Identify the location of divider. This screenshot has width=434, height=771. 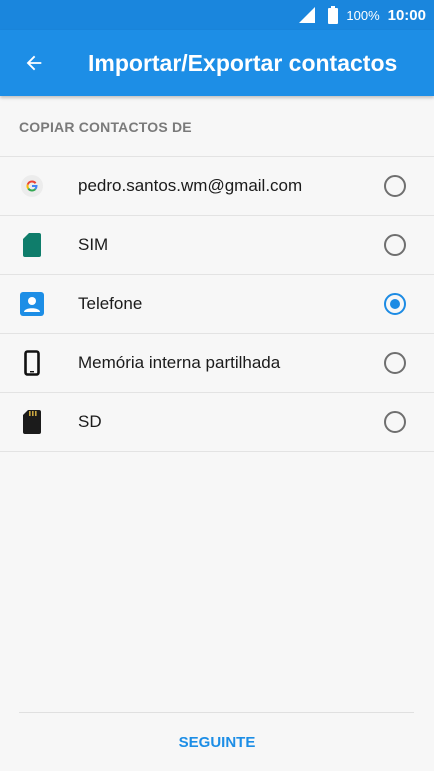
(216, 712).